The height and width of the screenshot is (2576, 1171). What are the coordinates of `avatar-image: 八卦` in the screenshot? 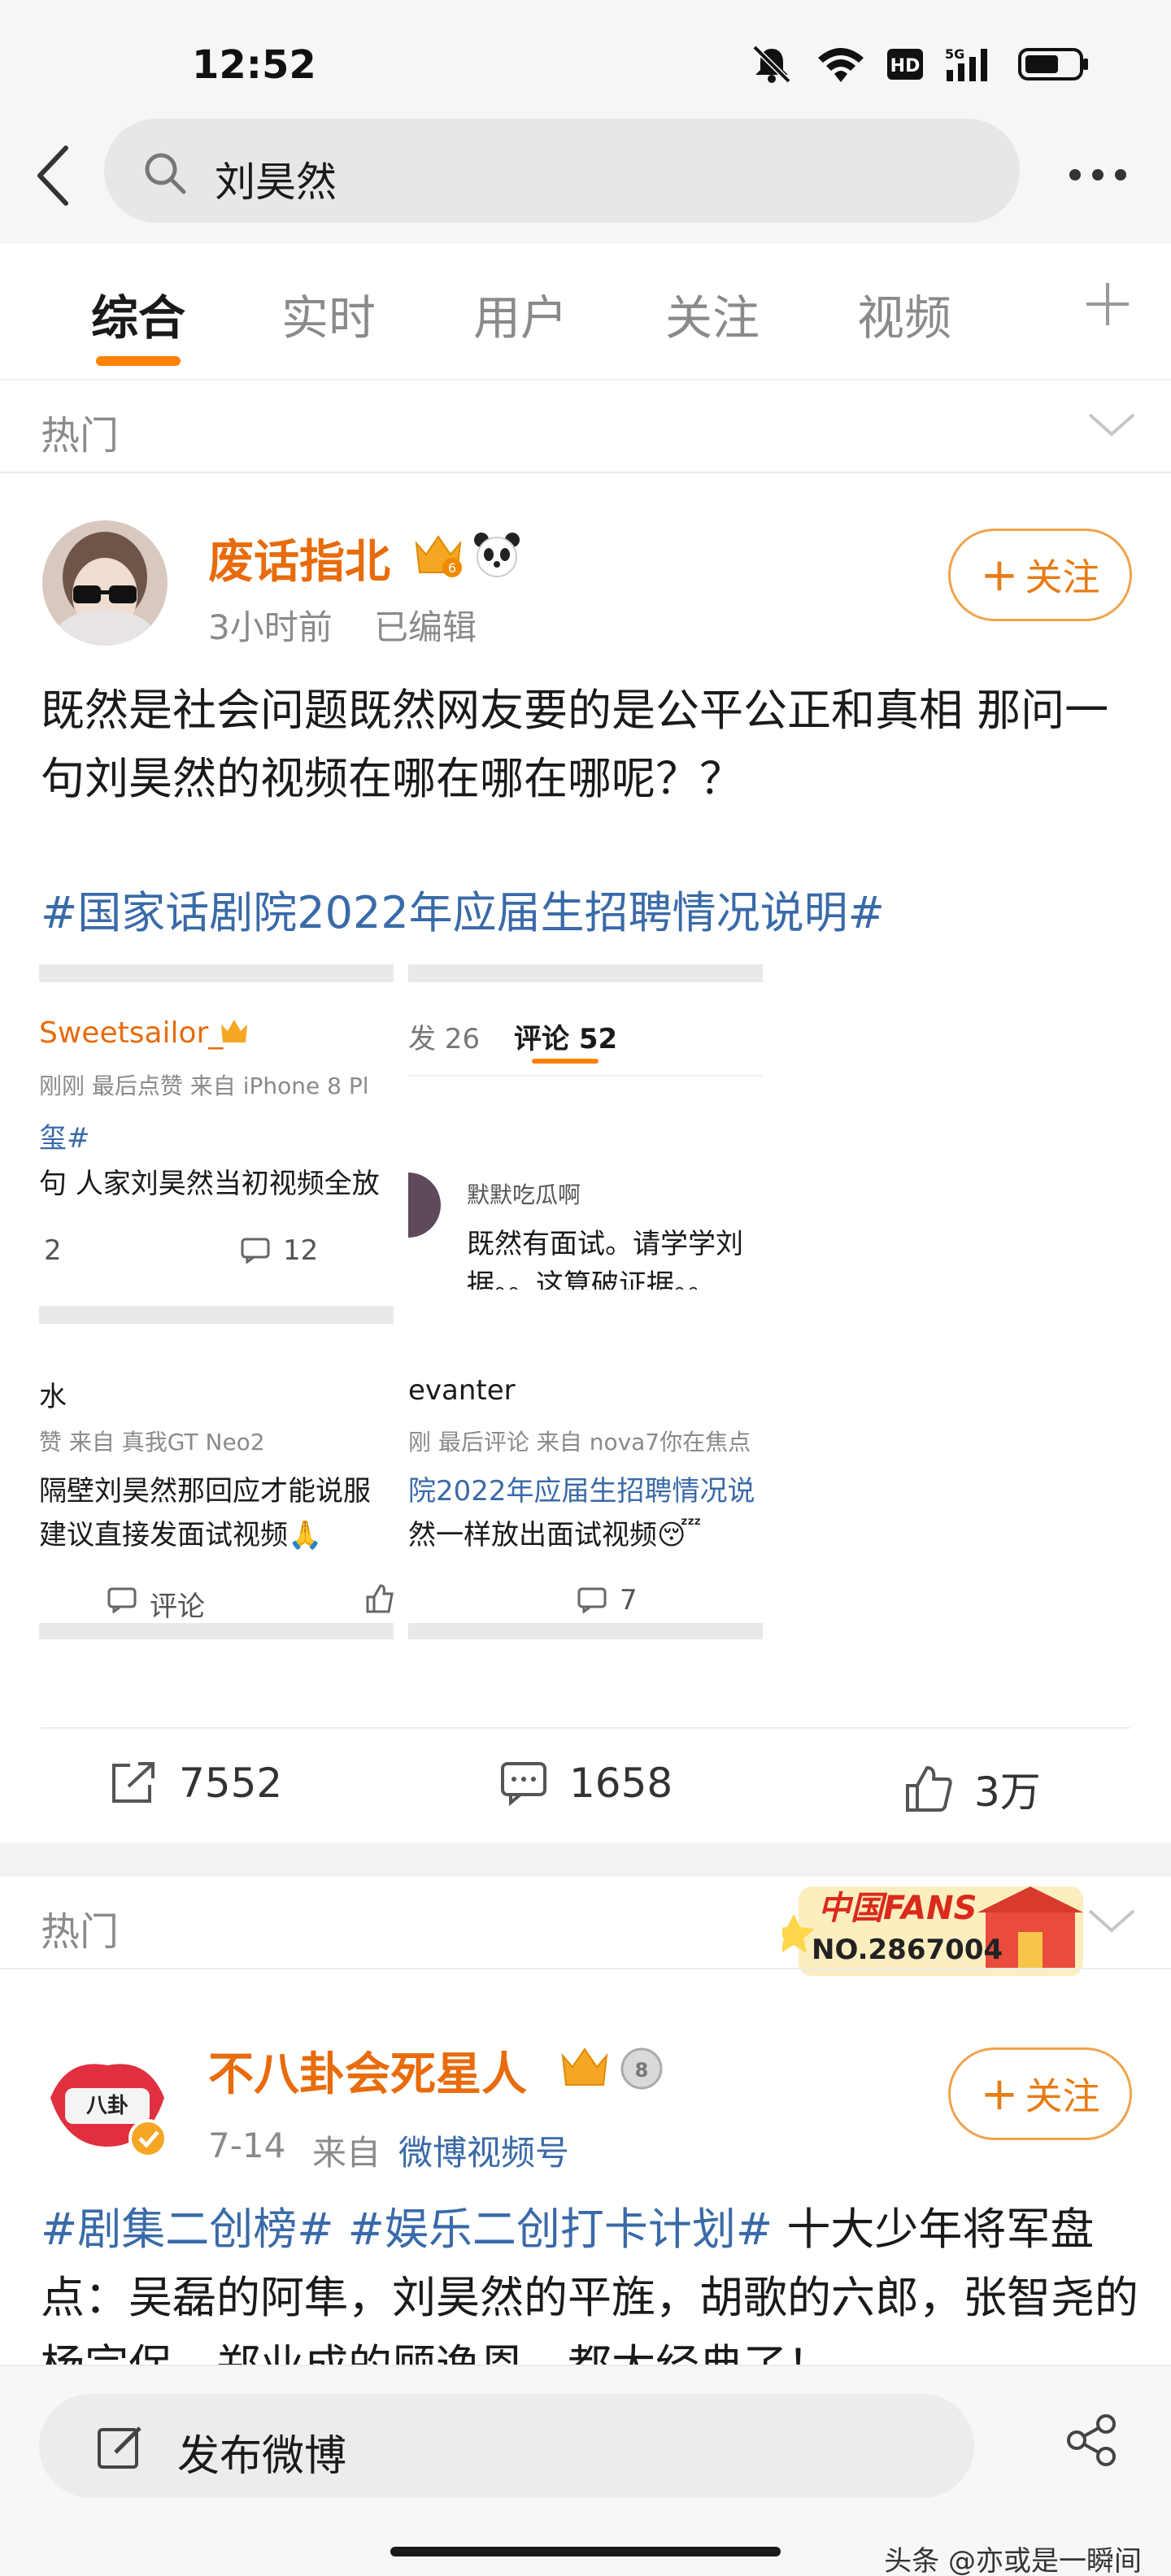 It's located at (109, 2111).